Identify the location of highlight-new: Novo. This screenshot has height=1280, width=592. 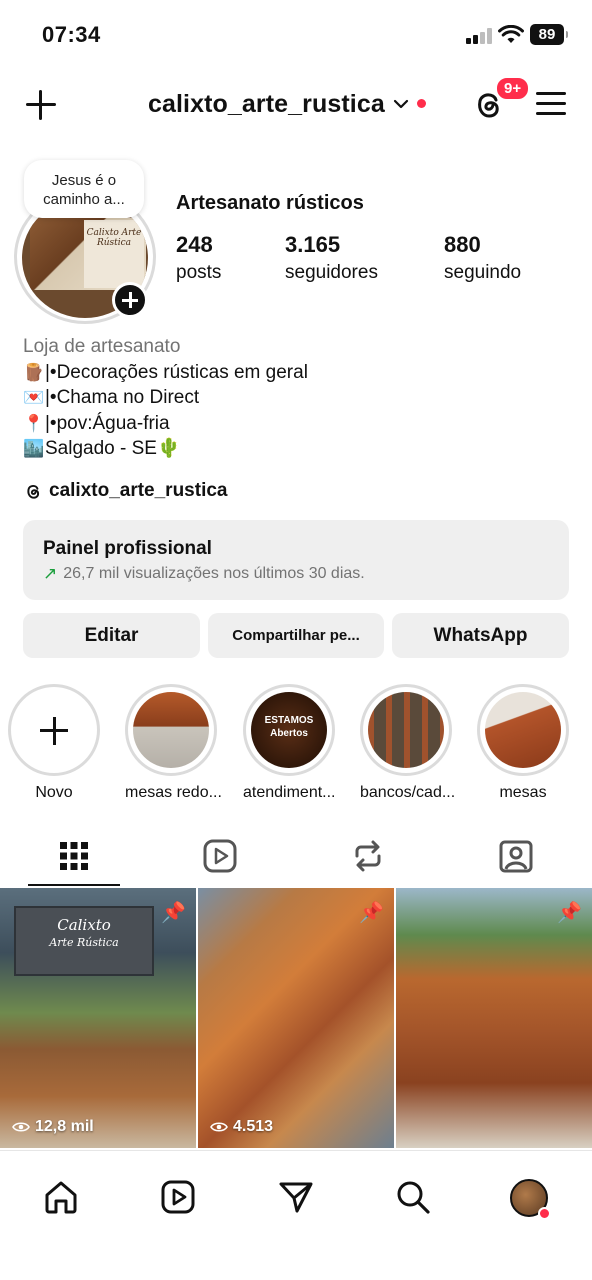
(54, 743).